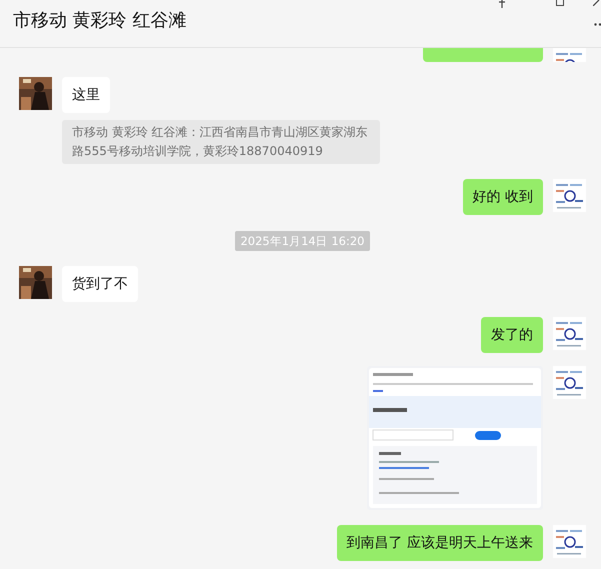 The image size is (601, 569). I want to click on message-bubble: 好的 收到, so click(502, 197).